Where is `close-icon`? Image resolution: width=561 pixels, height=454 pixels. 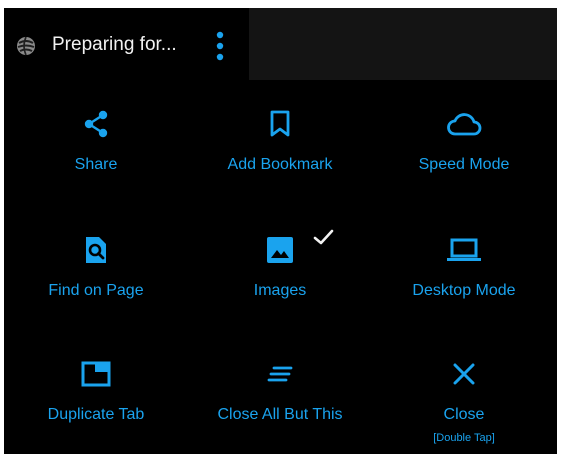
close-icon is located at coordinates (464, 374).